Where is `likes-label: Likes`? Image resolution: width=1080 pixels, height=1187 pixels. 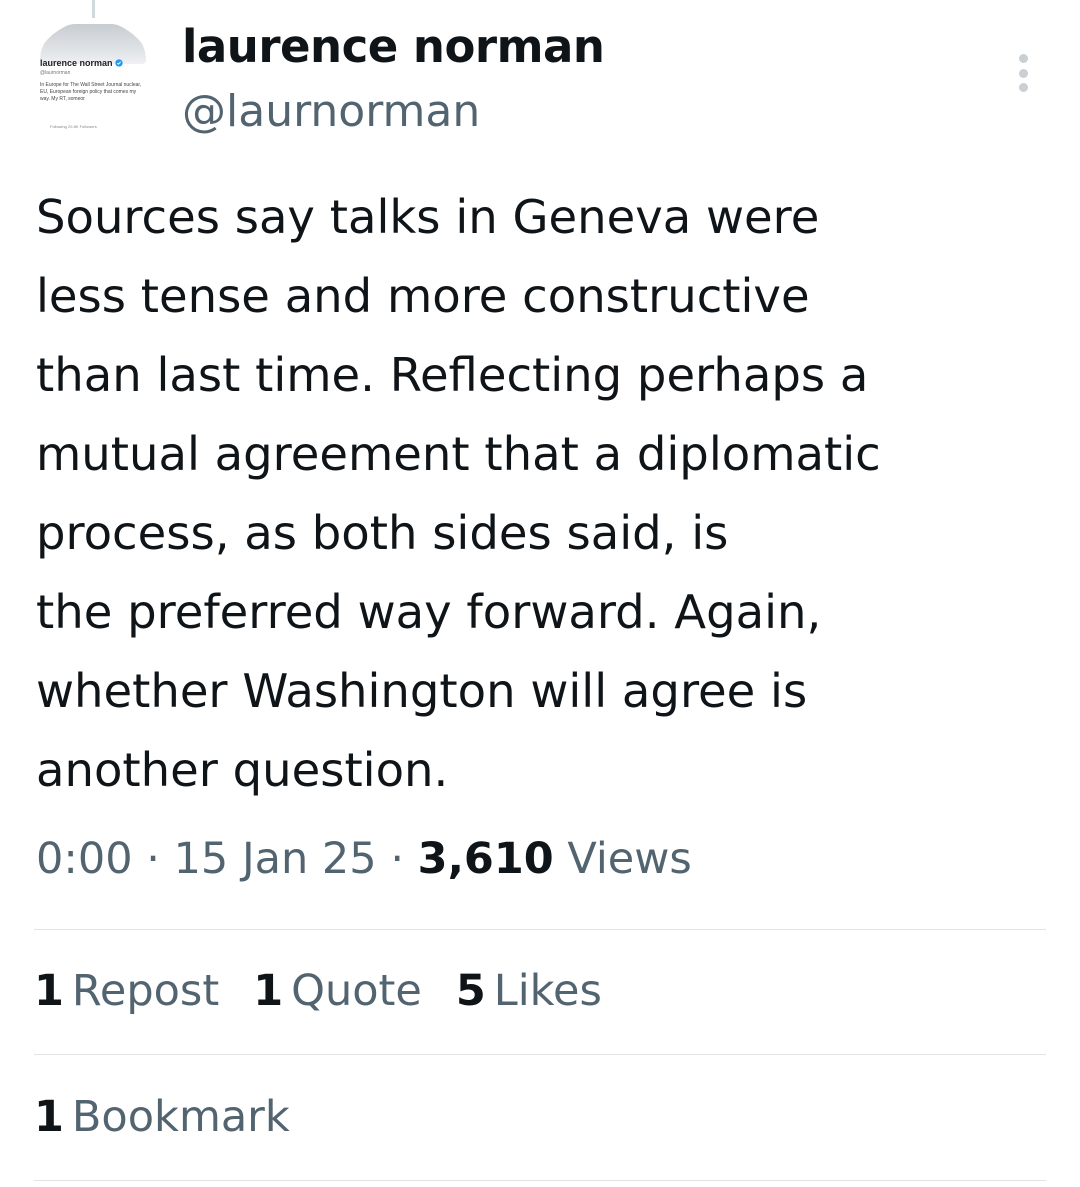 likes-label: Likes is located at coordinates (547, 991).